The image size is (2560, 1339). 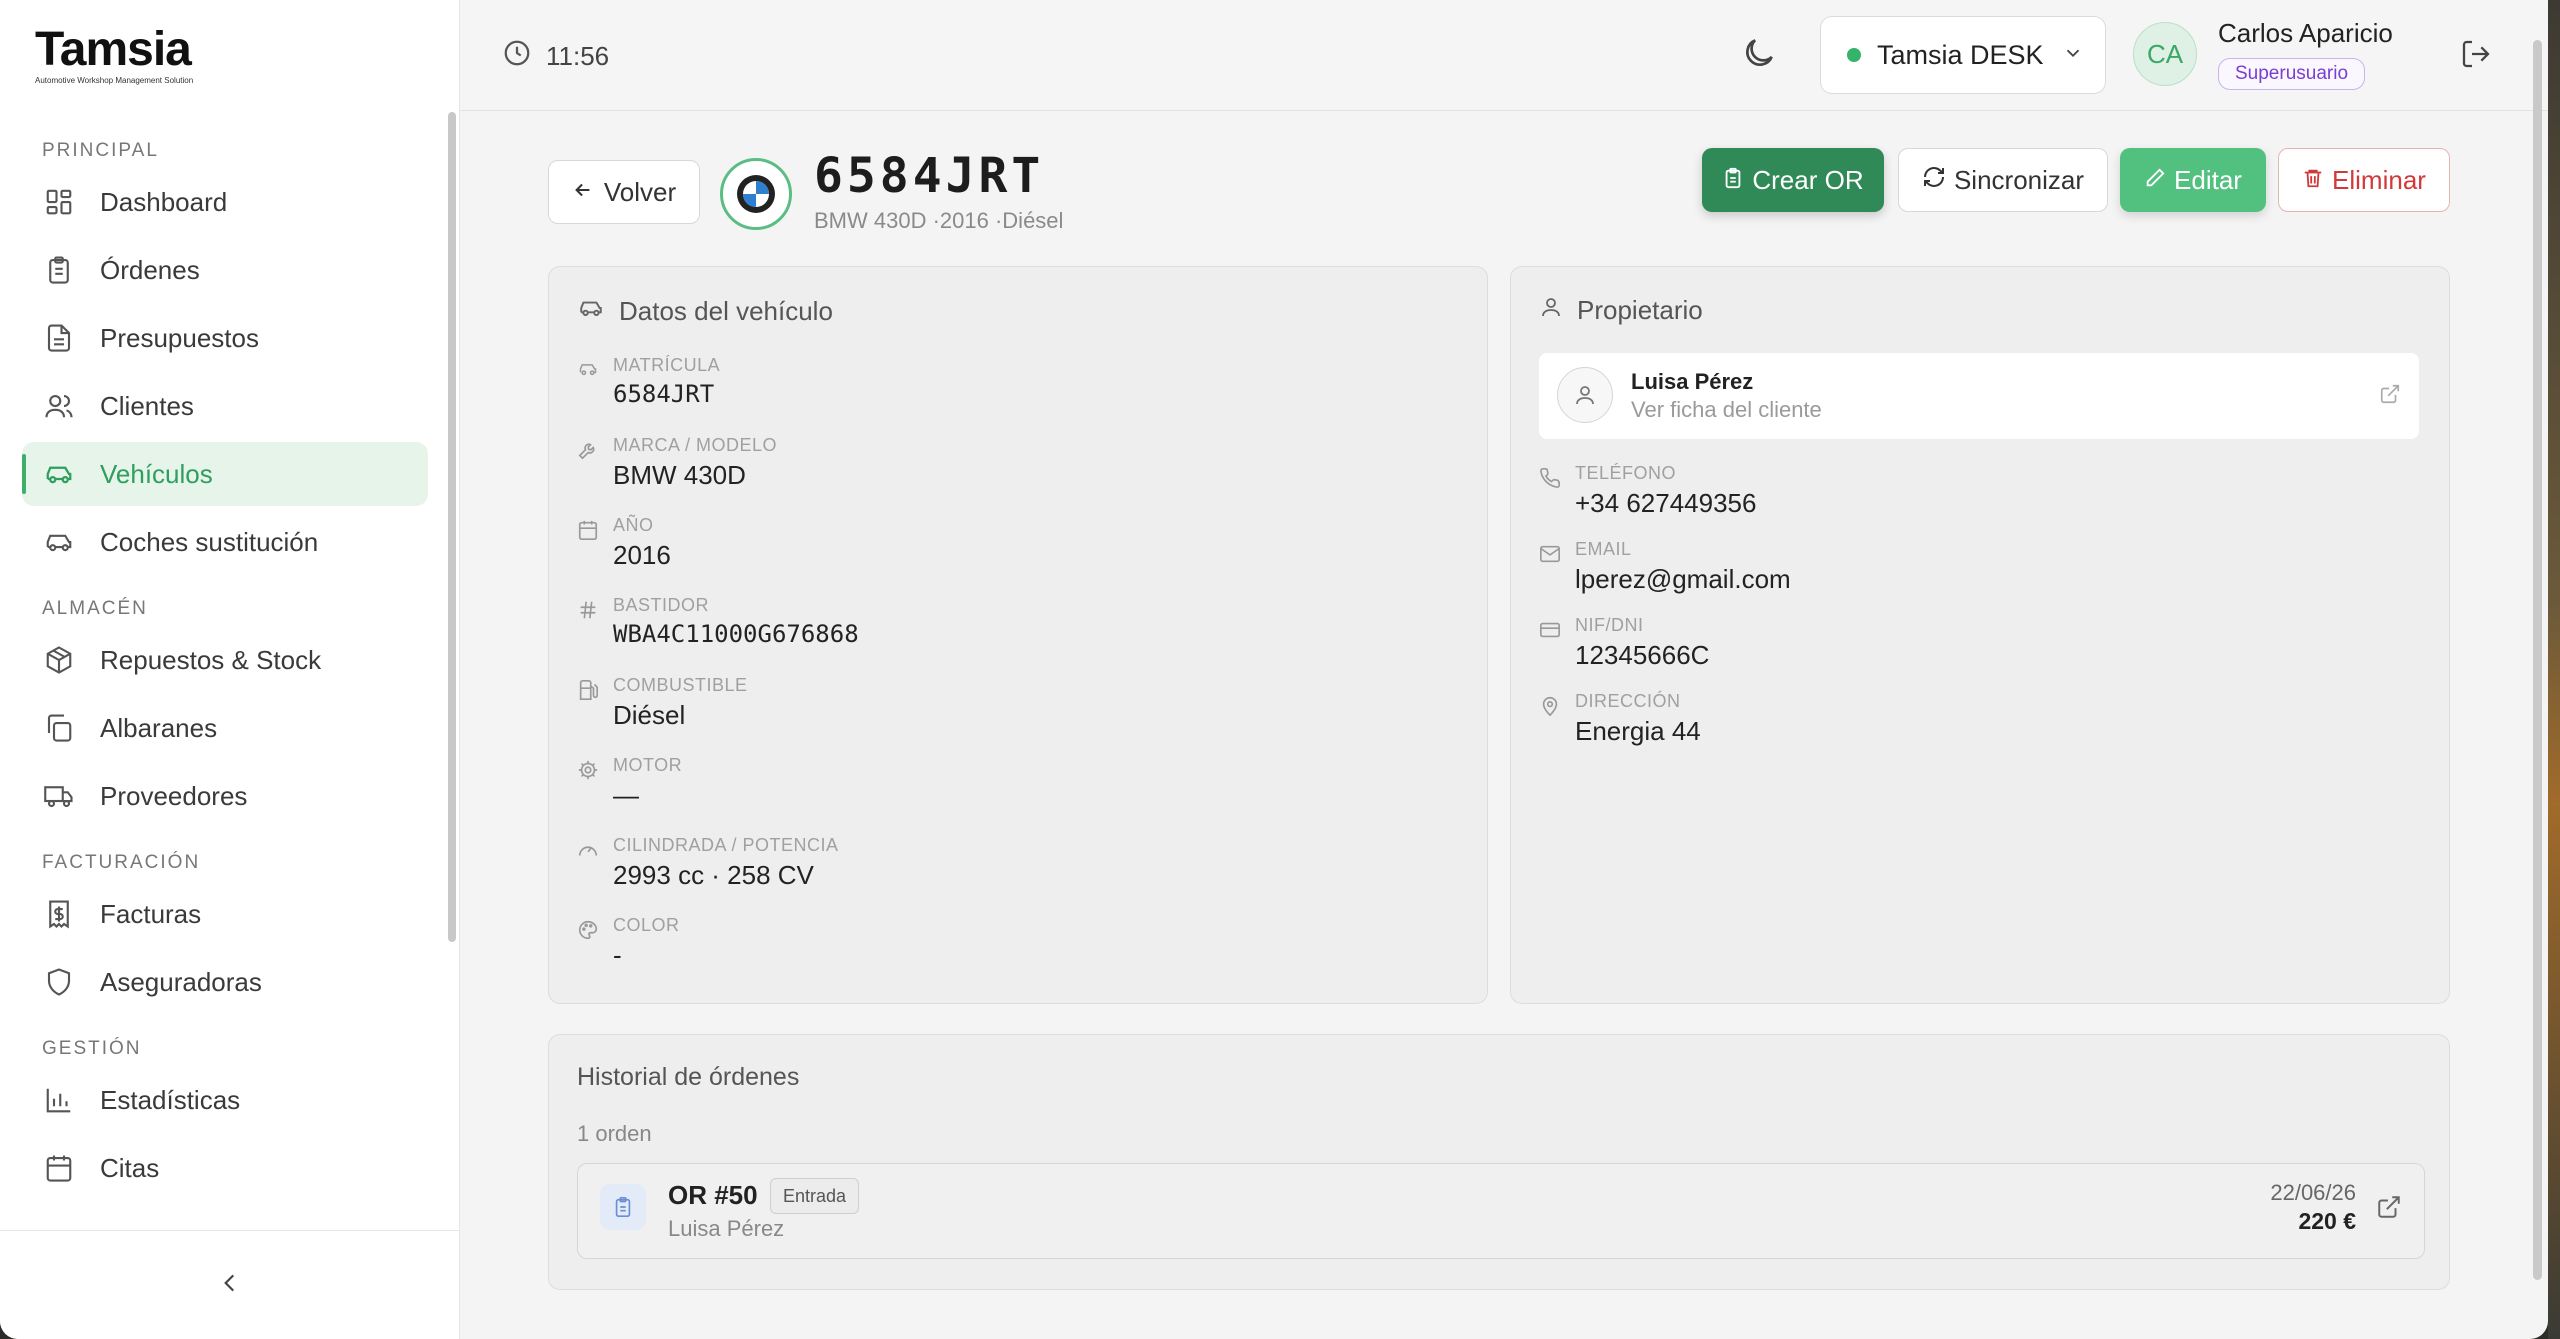 What do you see at coordinates (164, 201) in the screenshot?
I see `sidebar-item-label: Dashboard` at bounding box center [164, 201].